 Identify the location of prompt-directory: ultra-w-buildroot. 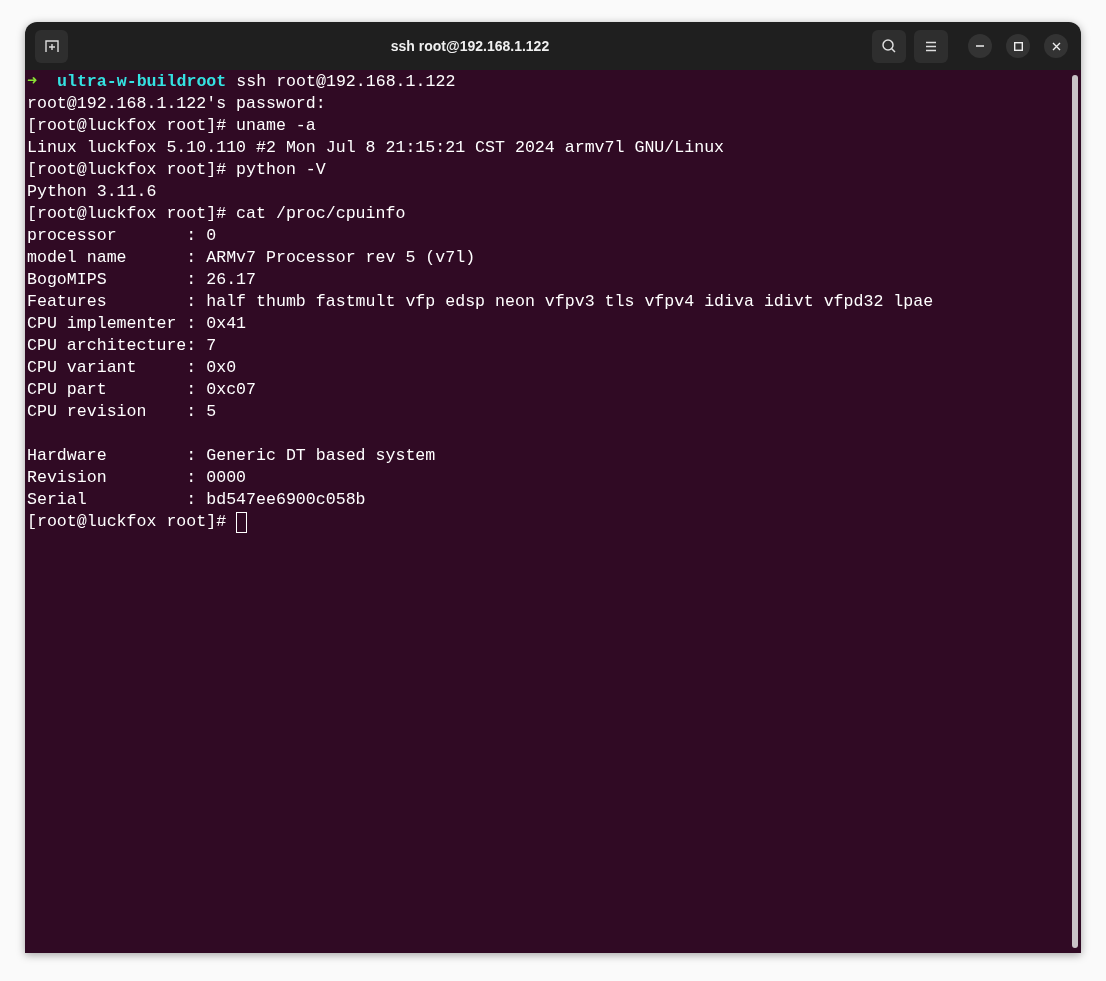
(142, 82).